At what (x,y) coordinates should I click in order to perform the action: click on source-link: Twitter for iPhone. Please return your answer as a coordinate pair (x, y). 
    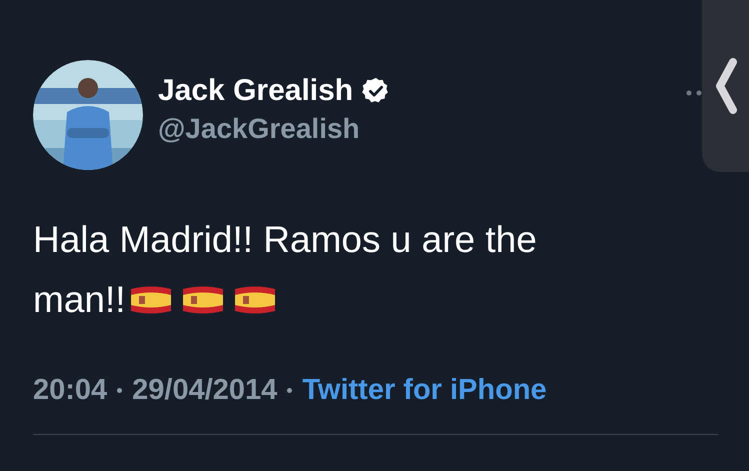
    Looking at the image, I should click on (424, 390).